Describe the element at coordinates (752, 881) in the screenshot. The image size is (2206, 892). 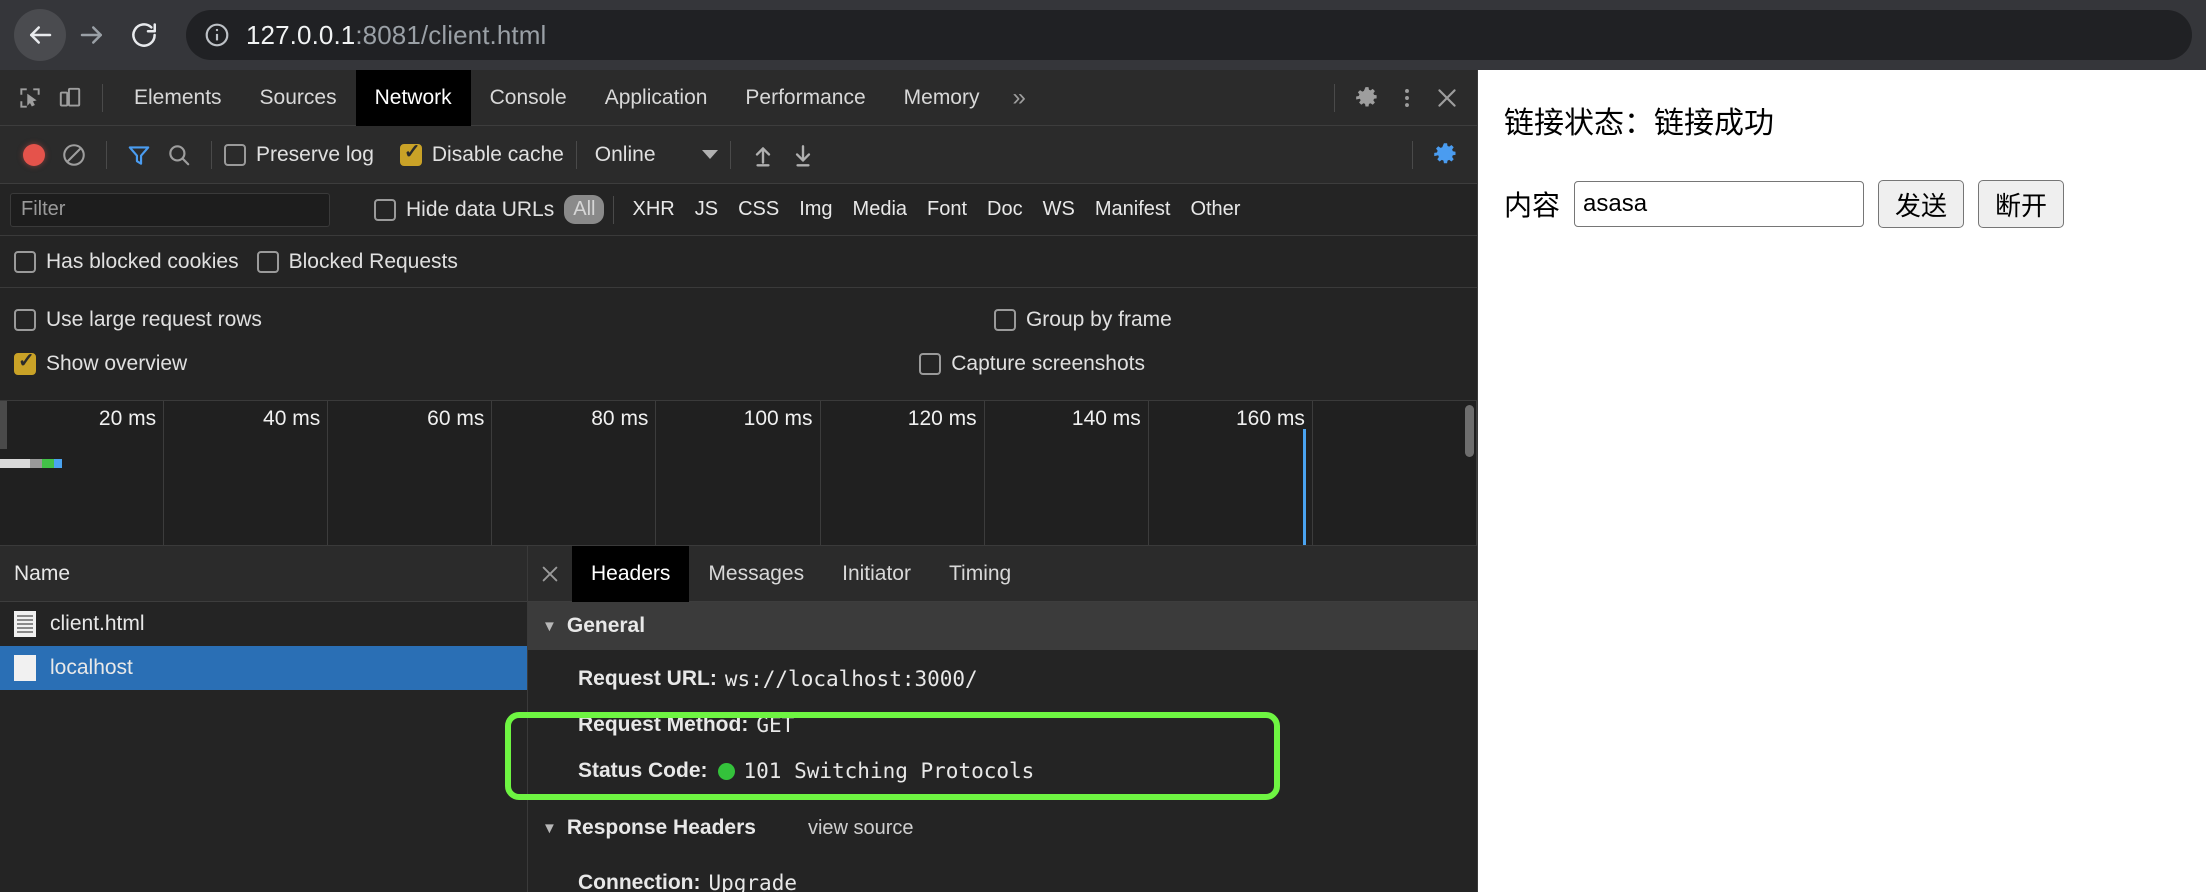
I see `header-value: Upgrade` at that location.